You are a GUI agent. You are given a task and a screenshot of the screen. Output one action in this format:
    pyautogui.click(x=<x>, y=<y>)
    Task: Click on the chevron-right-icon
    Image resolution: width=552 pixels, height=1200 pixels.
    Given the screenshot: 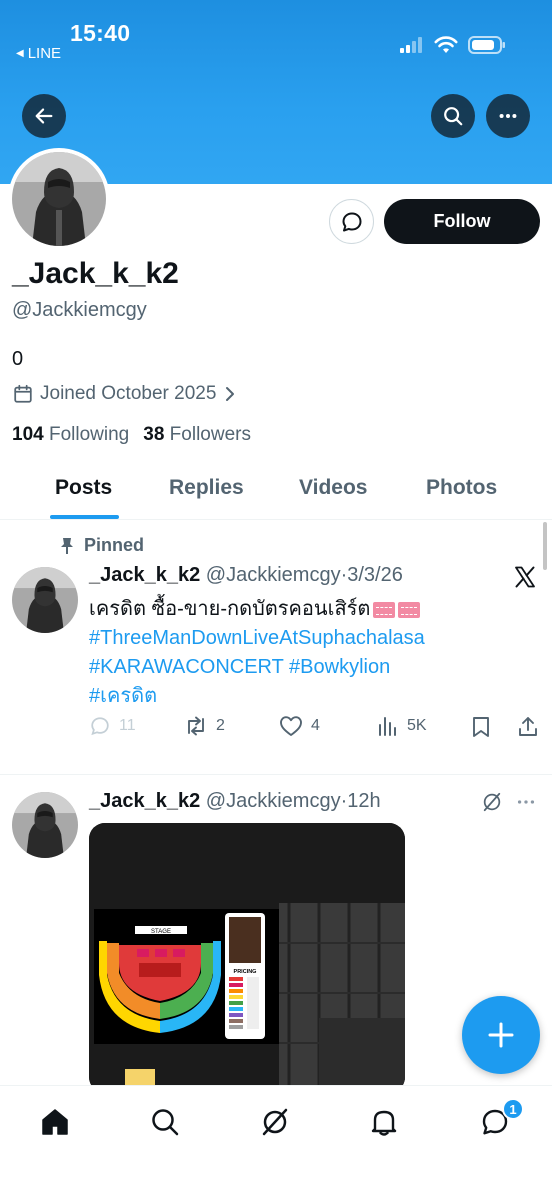 What is the action you would take?
    pyautogui.click(x=230, y=394)
    